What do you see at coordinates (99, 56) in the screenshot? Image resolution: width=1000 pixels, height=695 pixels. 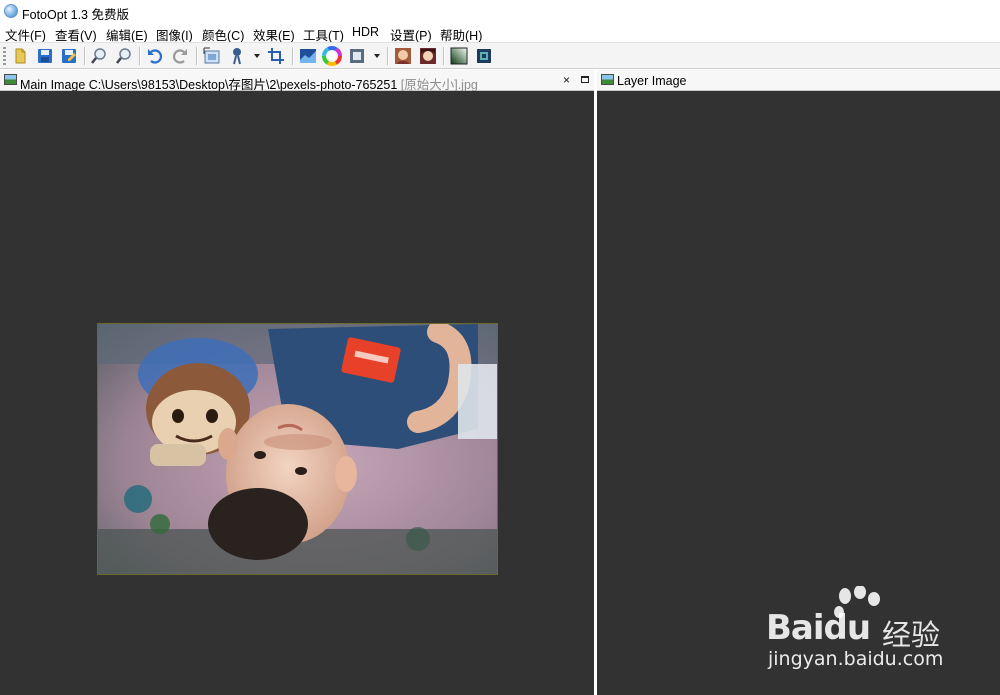 I see `zoom-in-icon` at bounding box center [99, 56].